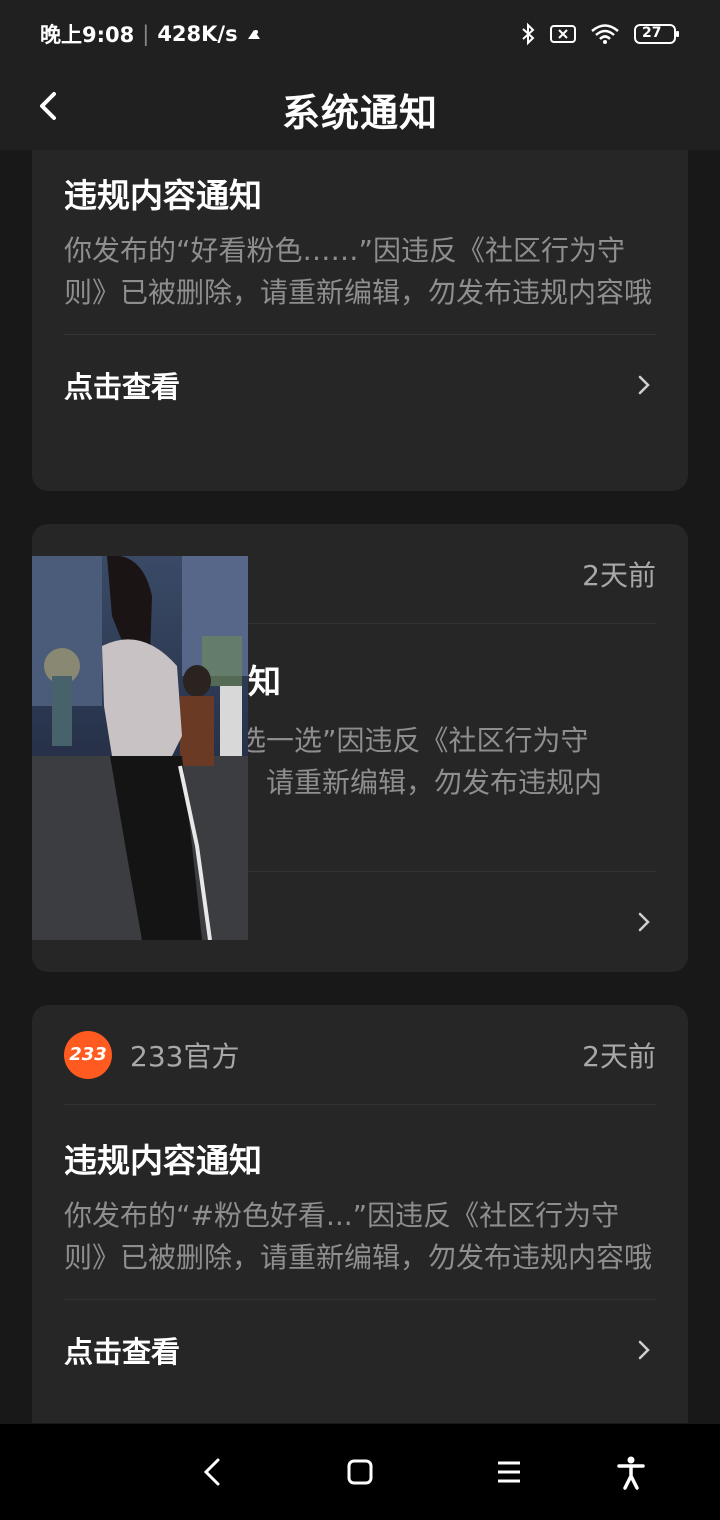  I want to click on back-button, so click(52, 108).